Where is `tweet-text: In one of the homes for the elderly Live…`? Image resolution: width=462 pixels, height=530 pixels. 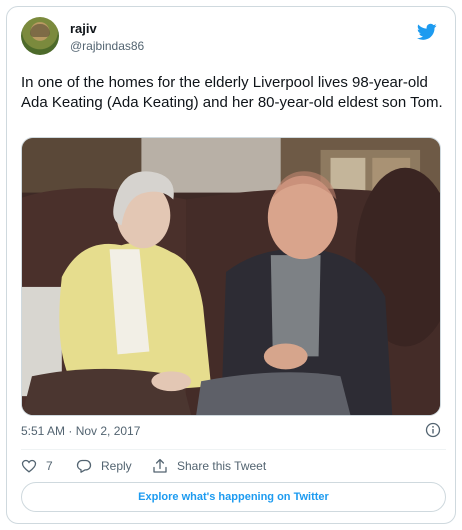 tweet-text: In one of the homes for the elderly Live… is located at coordinates (232, 92).